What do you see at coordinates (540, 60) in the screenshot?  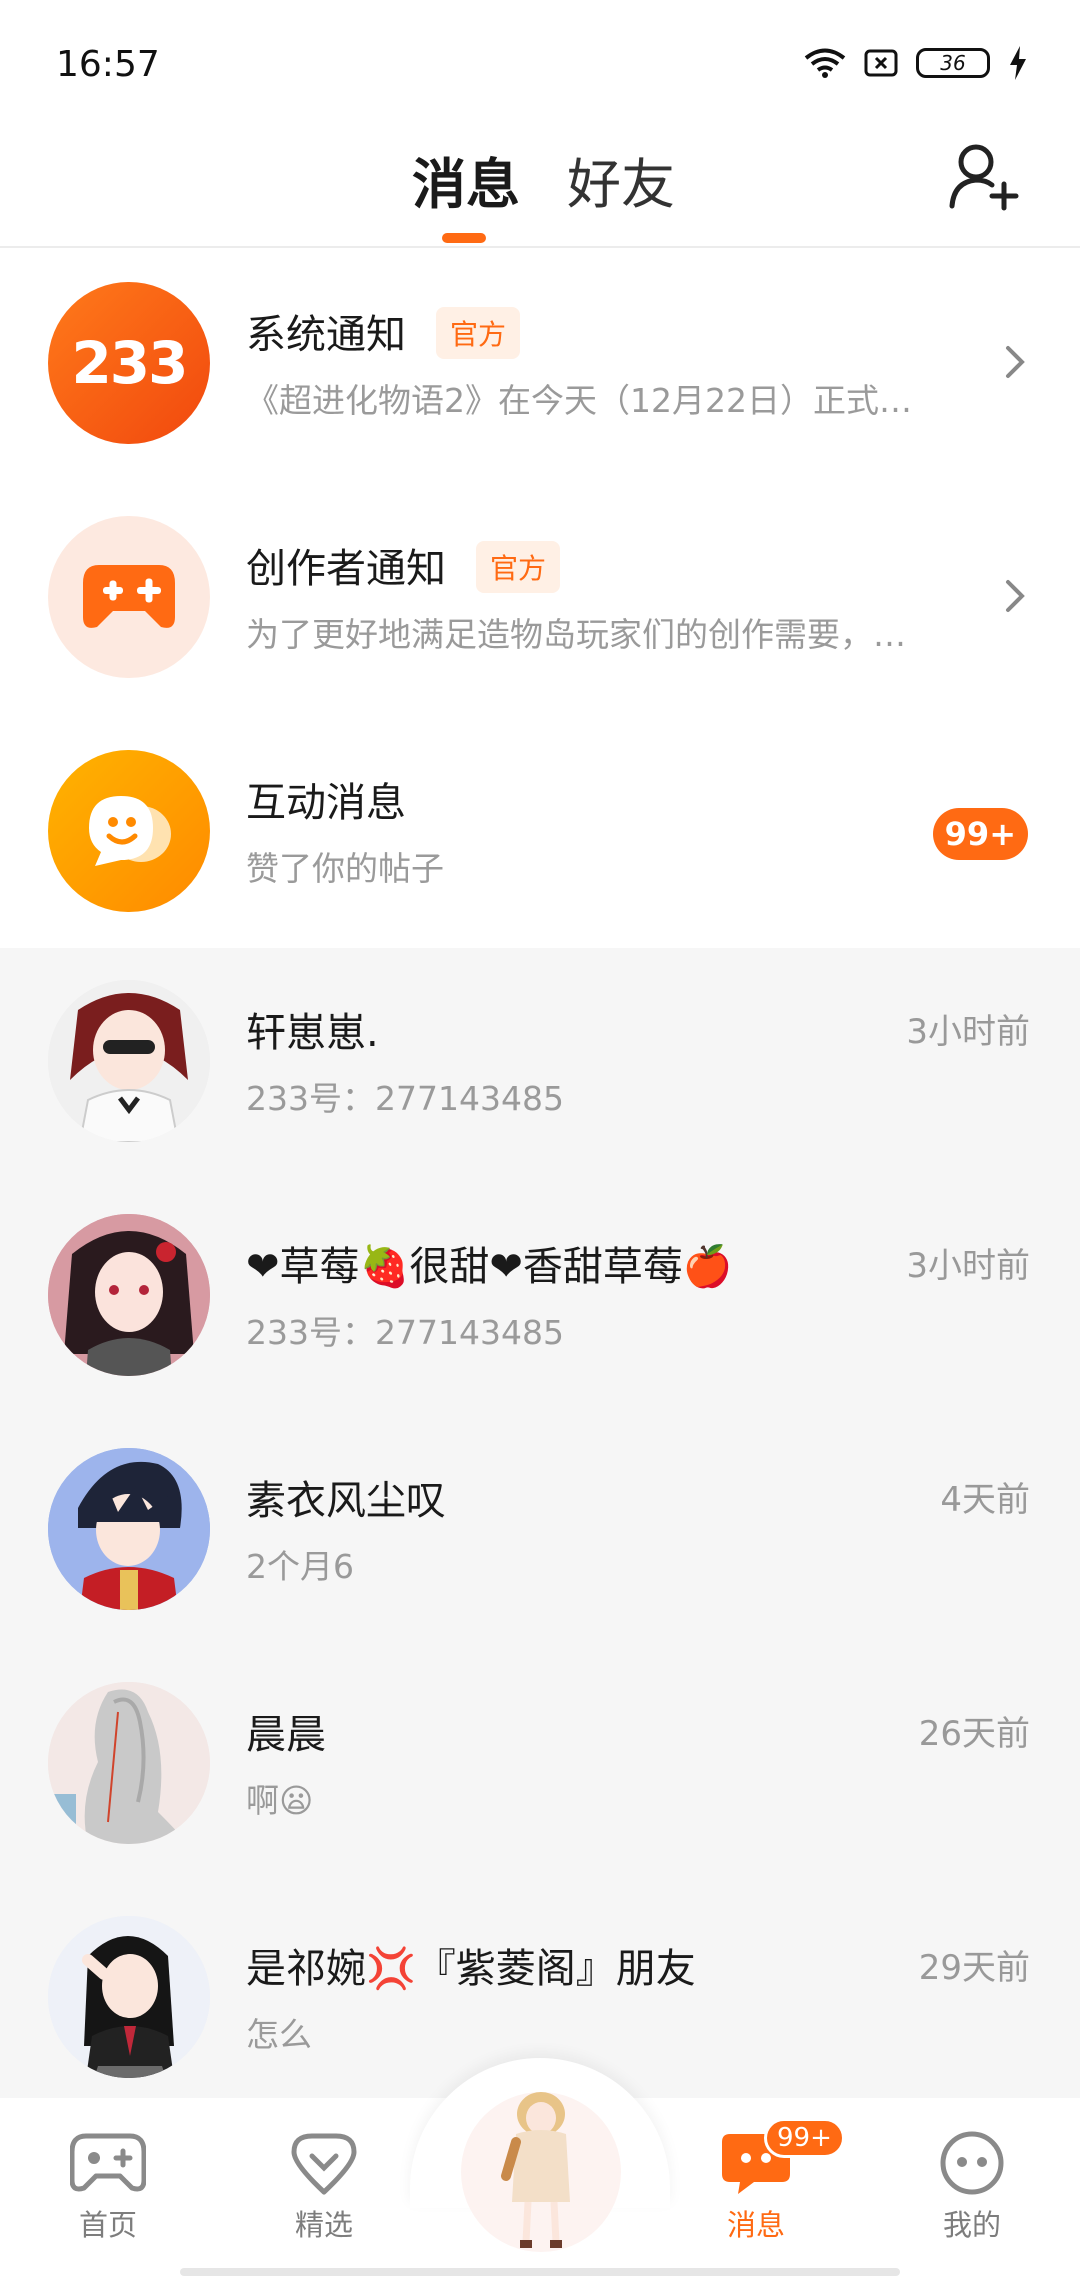 I see `status-bar: 16:57 36` at bounding box center [540, 60].